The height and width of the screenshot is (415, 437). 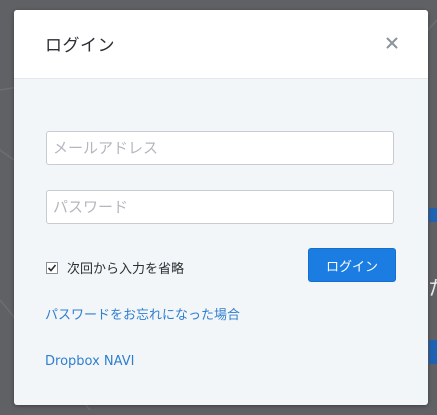 I want to click on dropbox-navi-link: Dropbox NAVI, so click(x=89, y=361).